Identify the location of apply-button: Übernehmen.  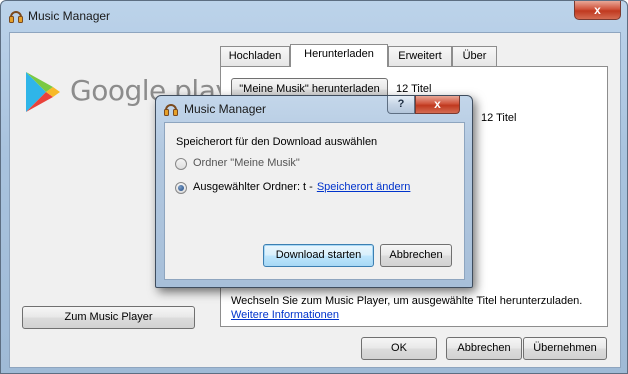
(565, 348).